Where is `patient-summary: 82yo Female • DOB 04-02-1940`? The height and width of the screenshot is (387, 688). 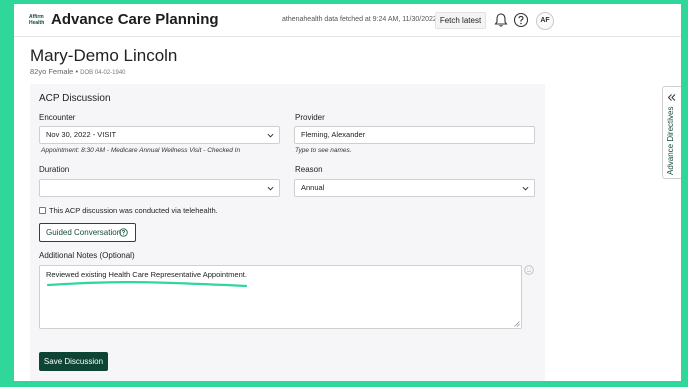 patient-summary: 82yo Female • DOB 04-02-1940 is located at coordinates (78, 71).